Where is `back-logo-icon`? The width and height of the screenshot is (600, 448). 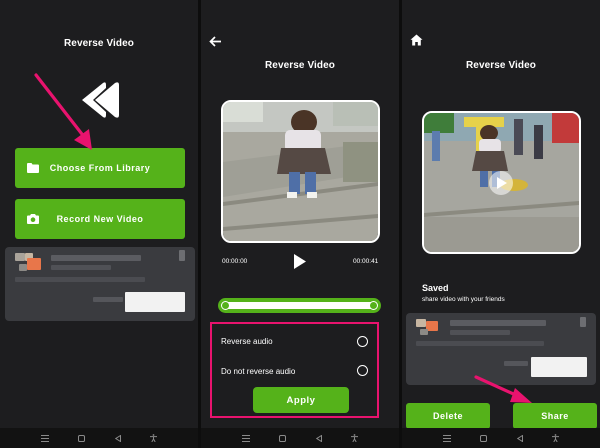 back-logo-icon is located at coordinates (100, 100).